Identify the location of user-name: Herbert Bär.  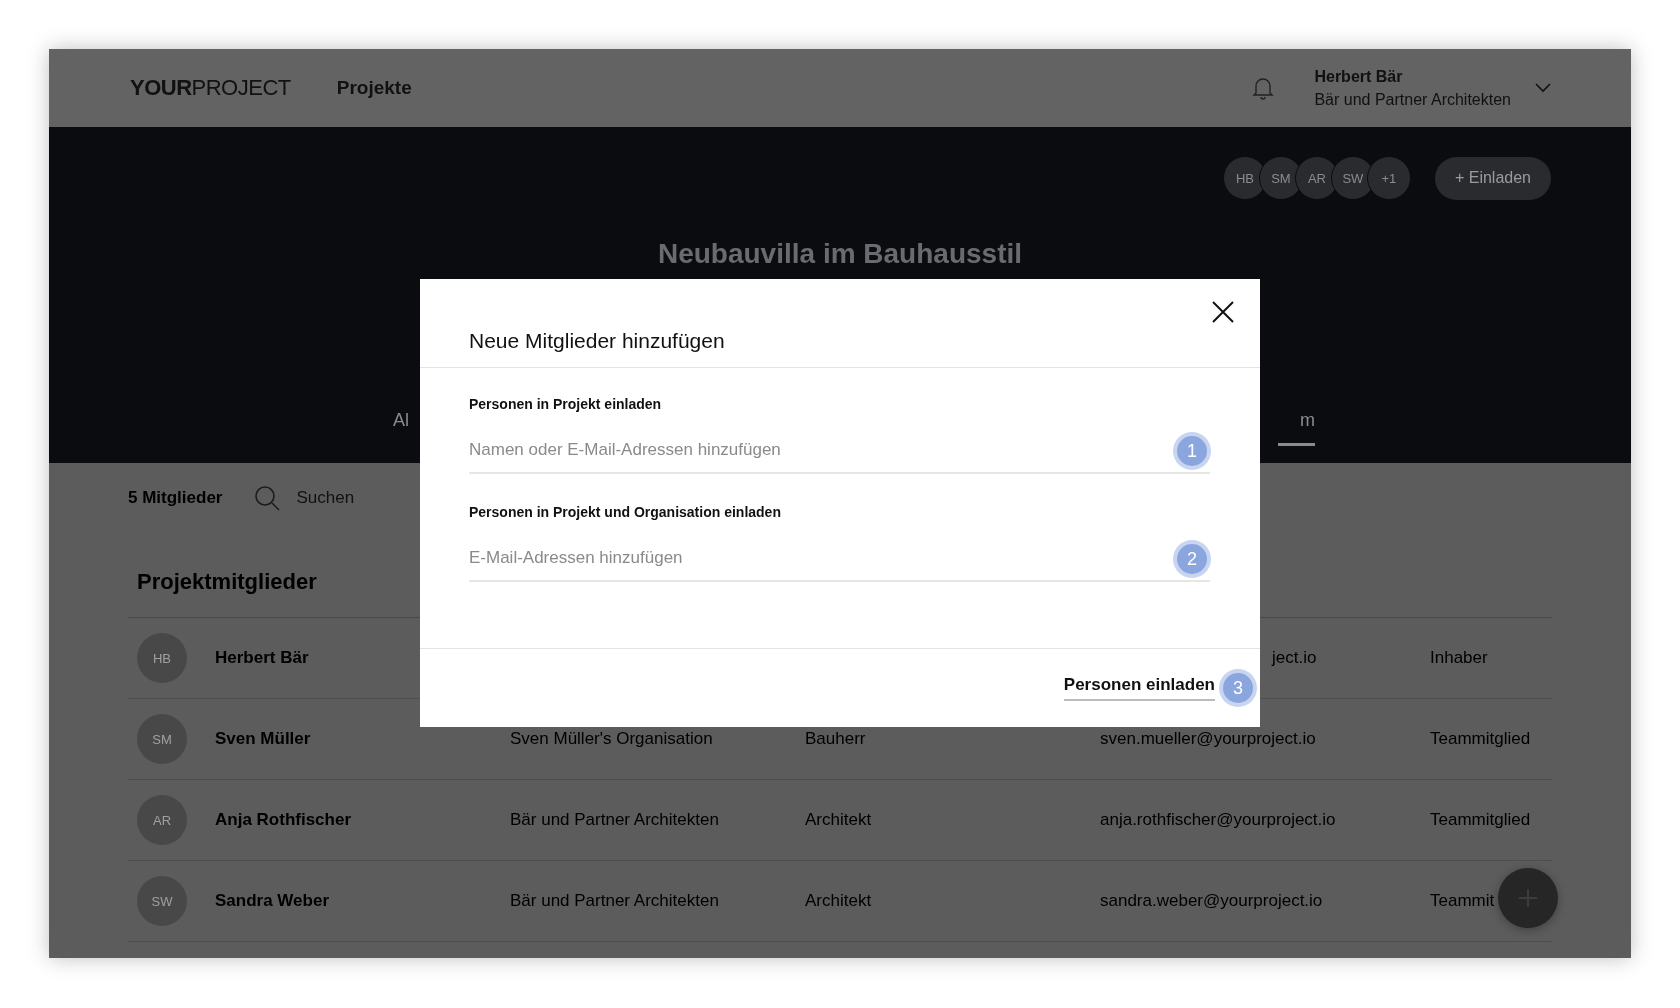
(1359, 76).